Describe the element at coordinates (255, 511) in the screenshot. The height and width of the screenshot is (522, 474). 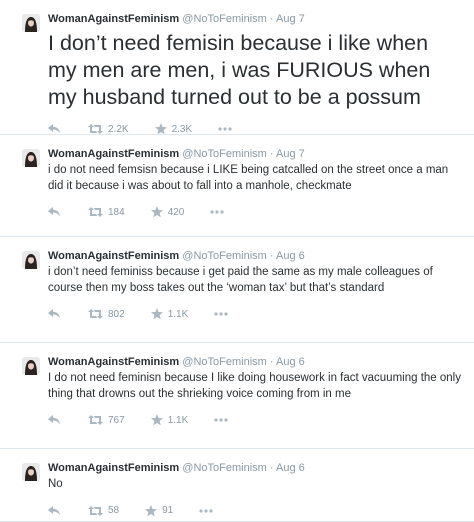
I see `tweet-actions: 58 91` at that location.